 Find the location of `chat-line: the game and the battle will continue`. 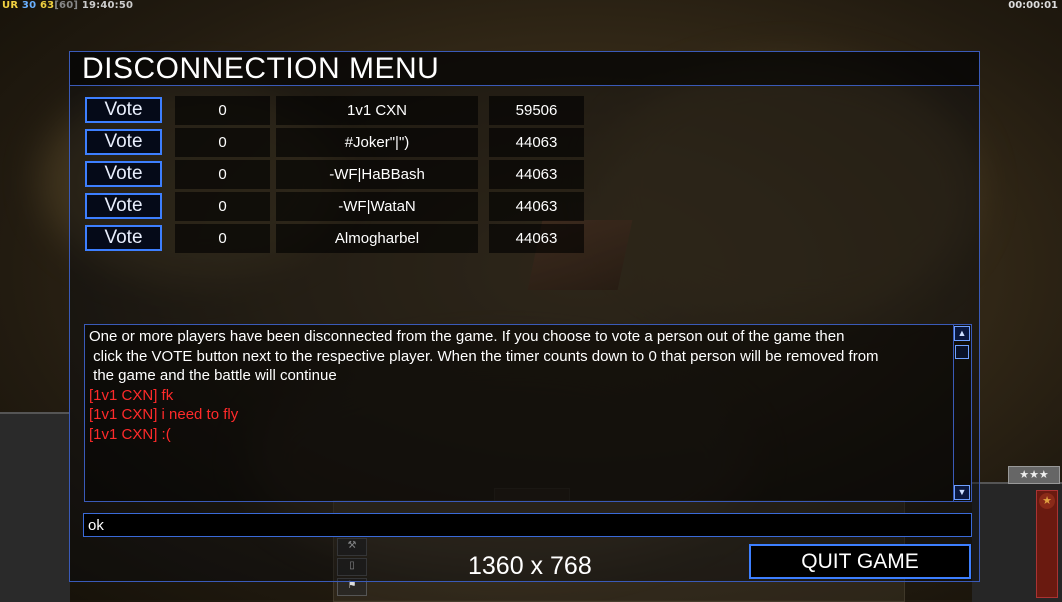

chat-line: the game and the battle will continue is located at coordinates (213, 375).